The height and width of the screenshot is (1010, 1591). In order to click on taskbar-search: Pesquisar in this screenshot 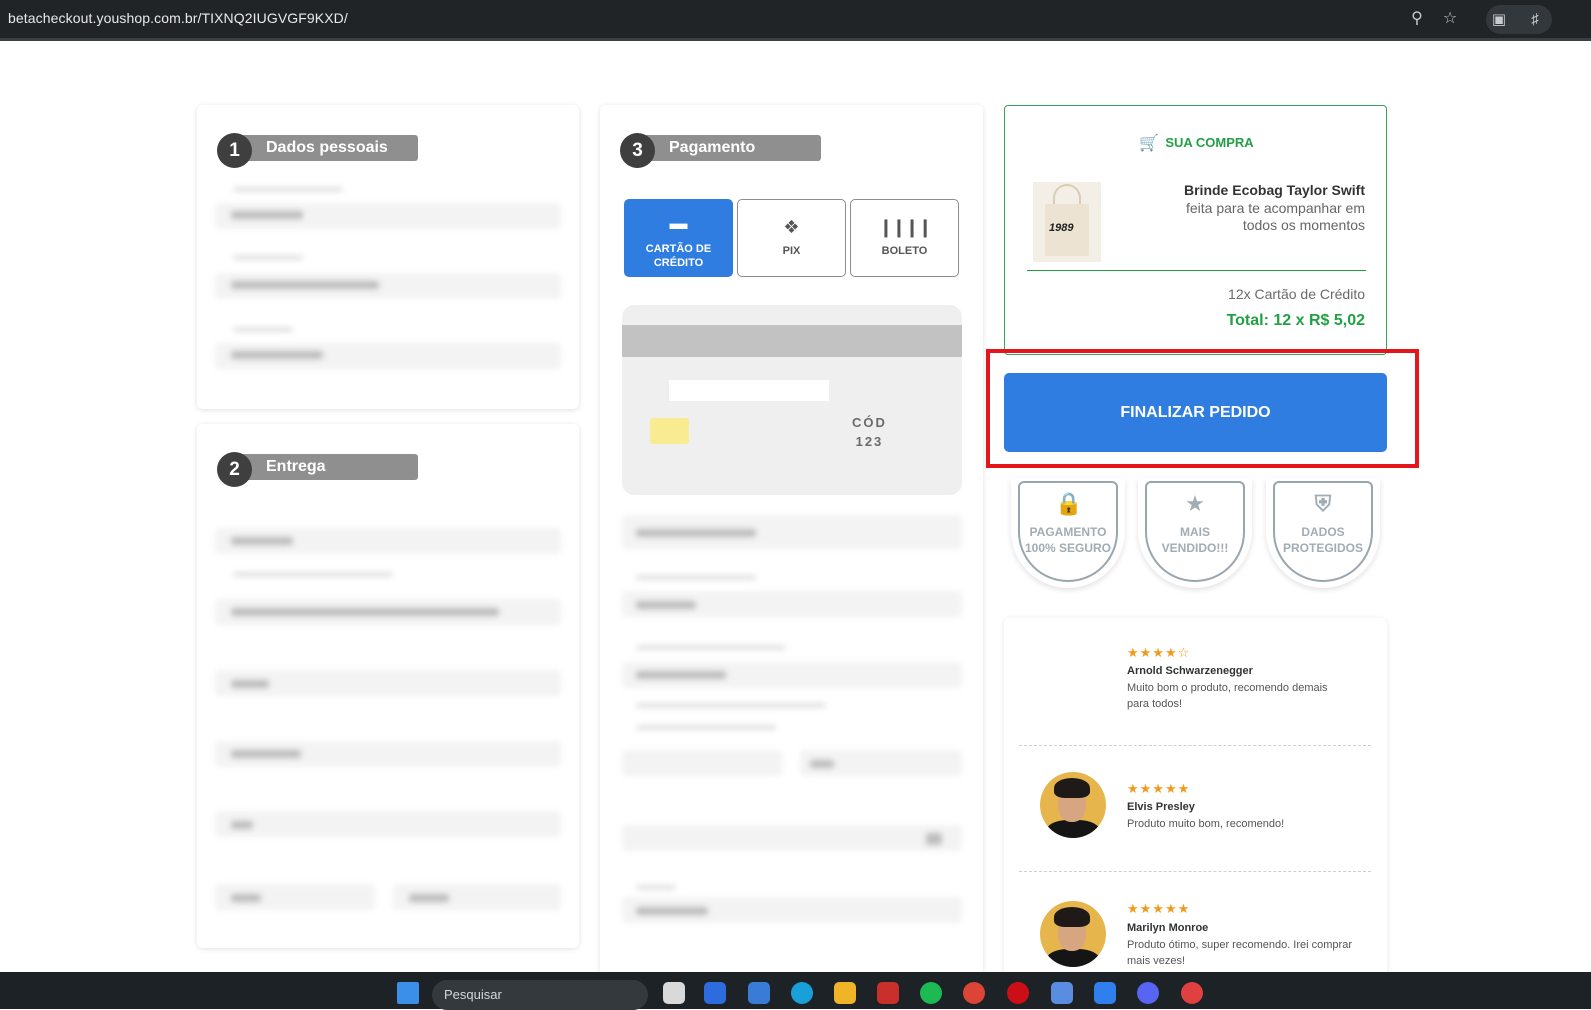, I will do `click(540, 995)`.